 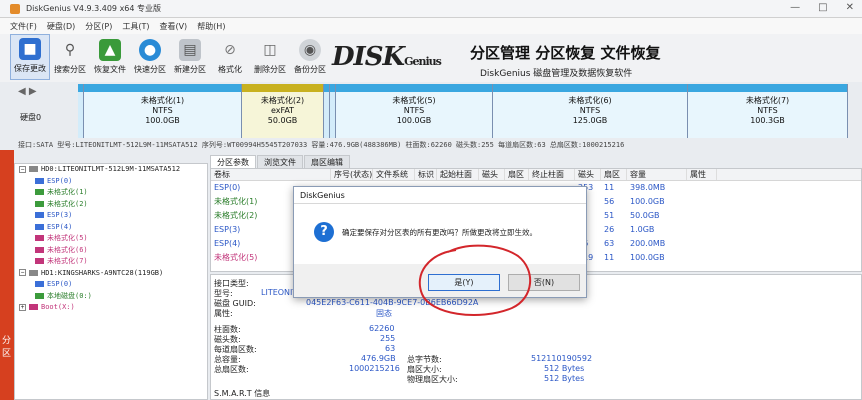 What do you see at coordinates (657, 174) in the screenshot?
I see `col-header: 容量` at bounding box center [657, 174].